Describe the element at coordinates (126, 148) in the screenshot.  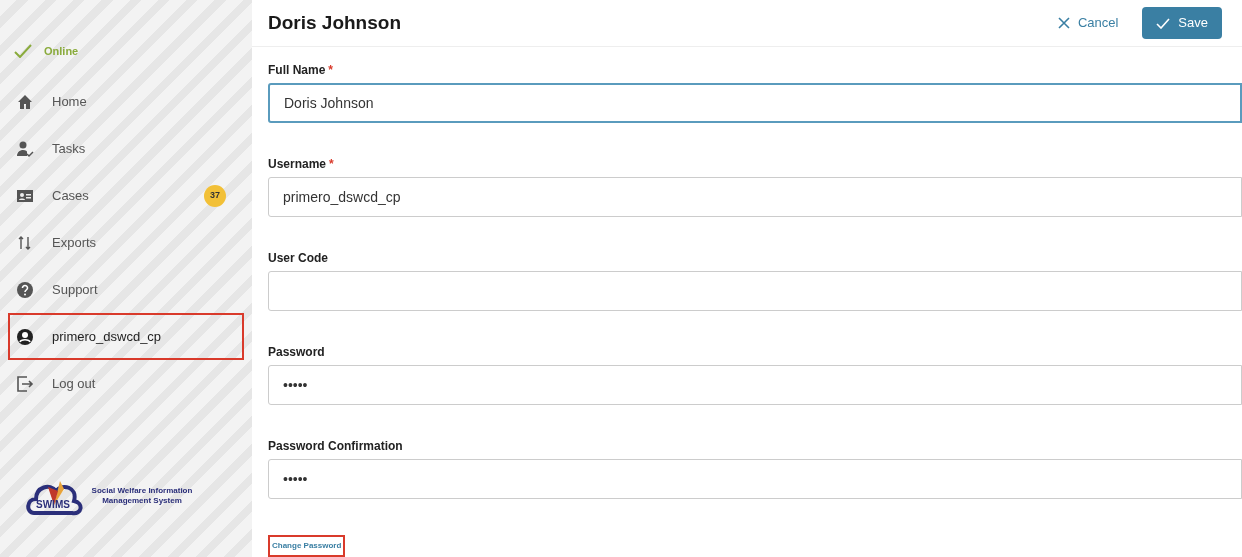
I see `sidebar-item: Tasks` at that location.